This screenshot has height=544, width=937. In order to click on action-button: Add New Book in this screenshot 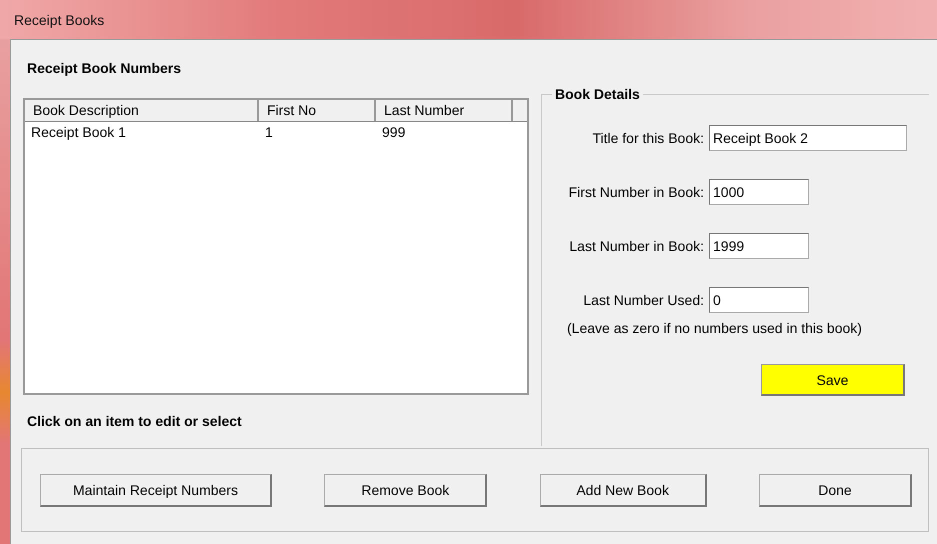, I will do `click(623, 490)`.